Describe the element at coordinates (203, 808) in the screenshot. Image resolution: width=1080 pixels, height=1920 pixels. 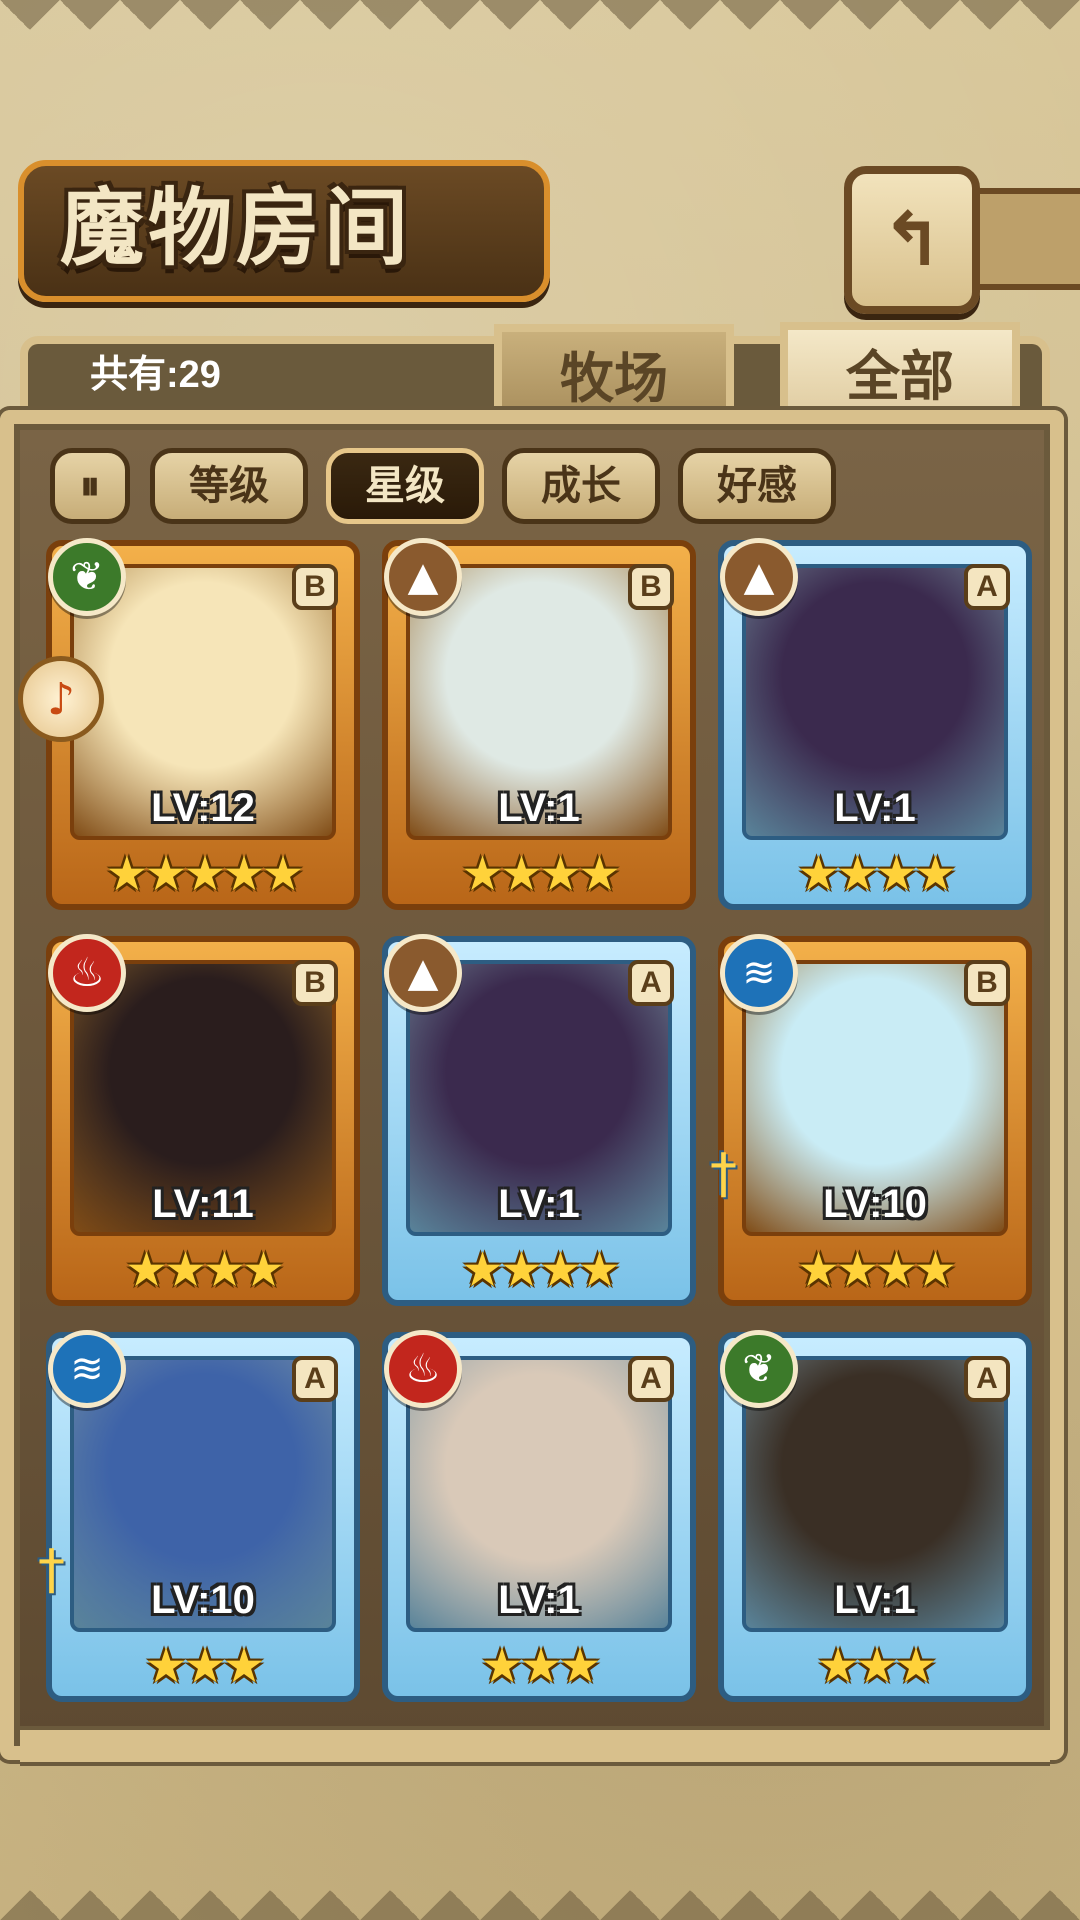
I see `monster-level: LV:12` at that location.